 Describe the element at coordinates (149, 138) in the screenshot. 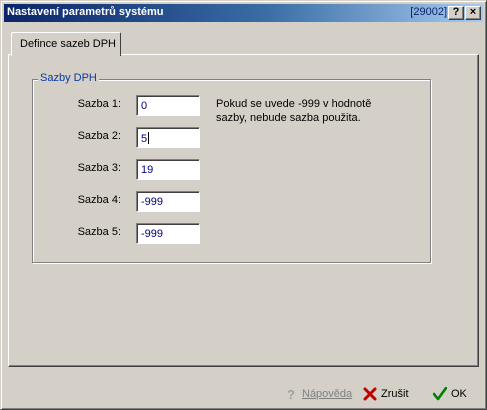

I see `text-caret` at that location.